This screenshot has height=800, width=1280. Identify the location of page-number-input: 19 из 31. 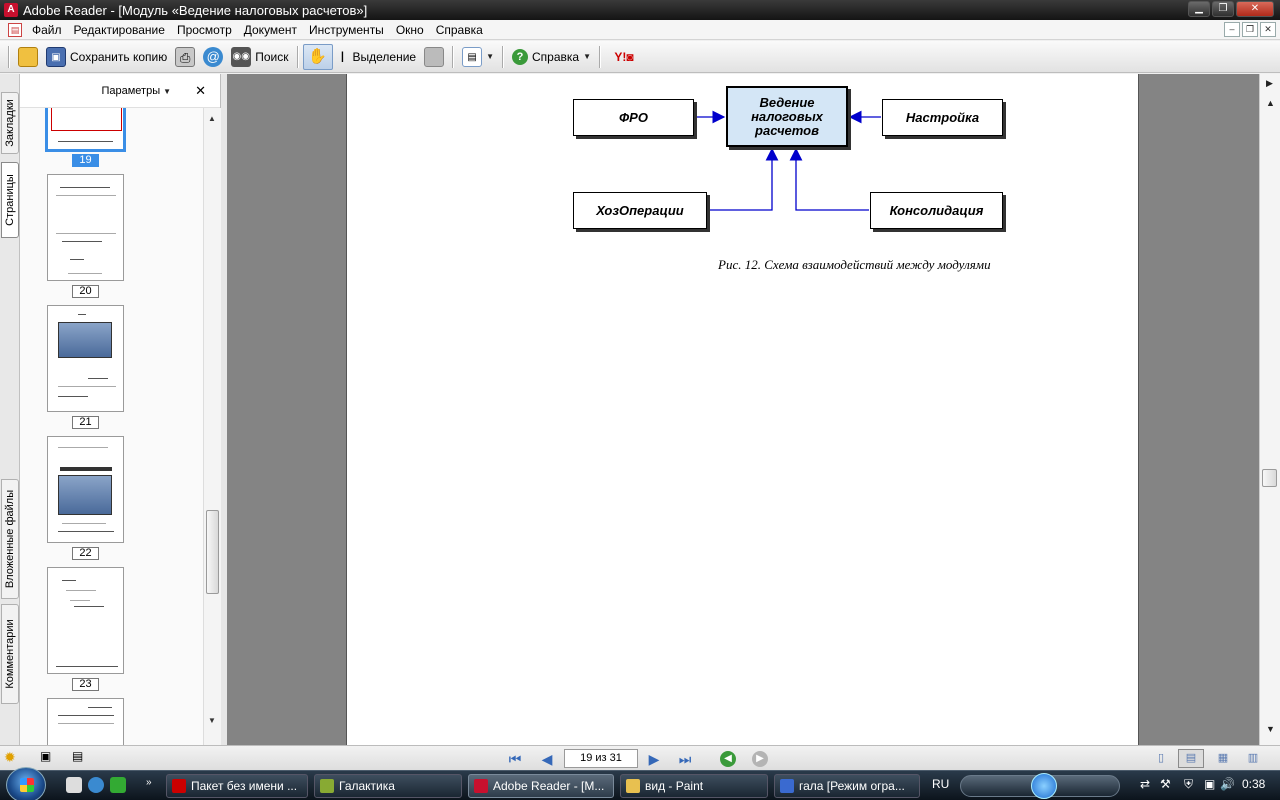
(601, 758).